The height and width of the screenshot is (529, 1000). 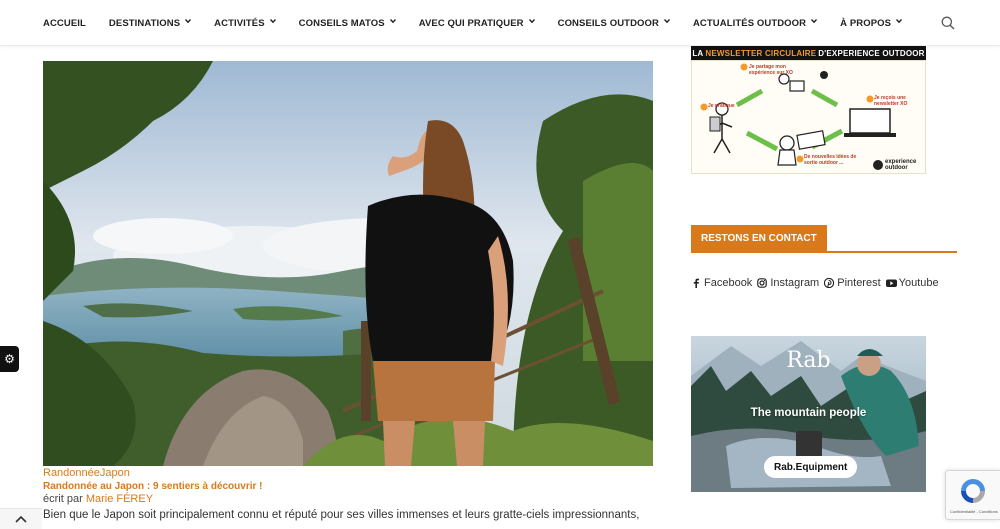 What do you see at coordinates (761, 53) in the screenshot?
I see `newsletter-heading-highlight: NEWSLETTER CIRCULAIRE` at bounding box center [761, 53].